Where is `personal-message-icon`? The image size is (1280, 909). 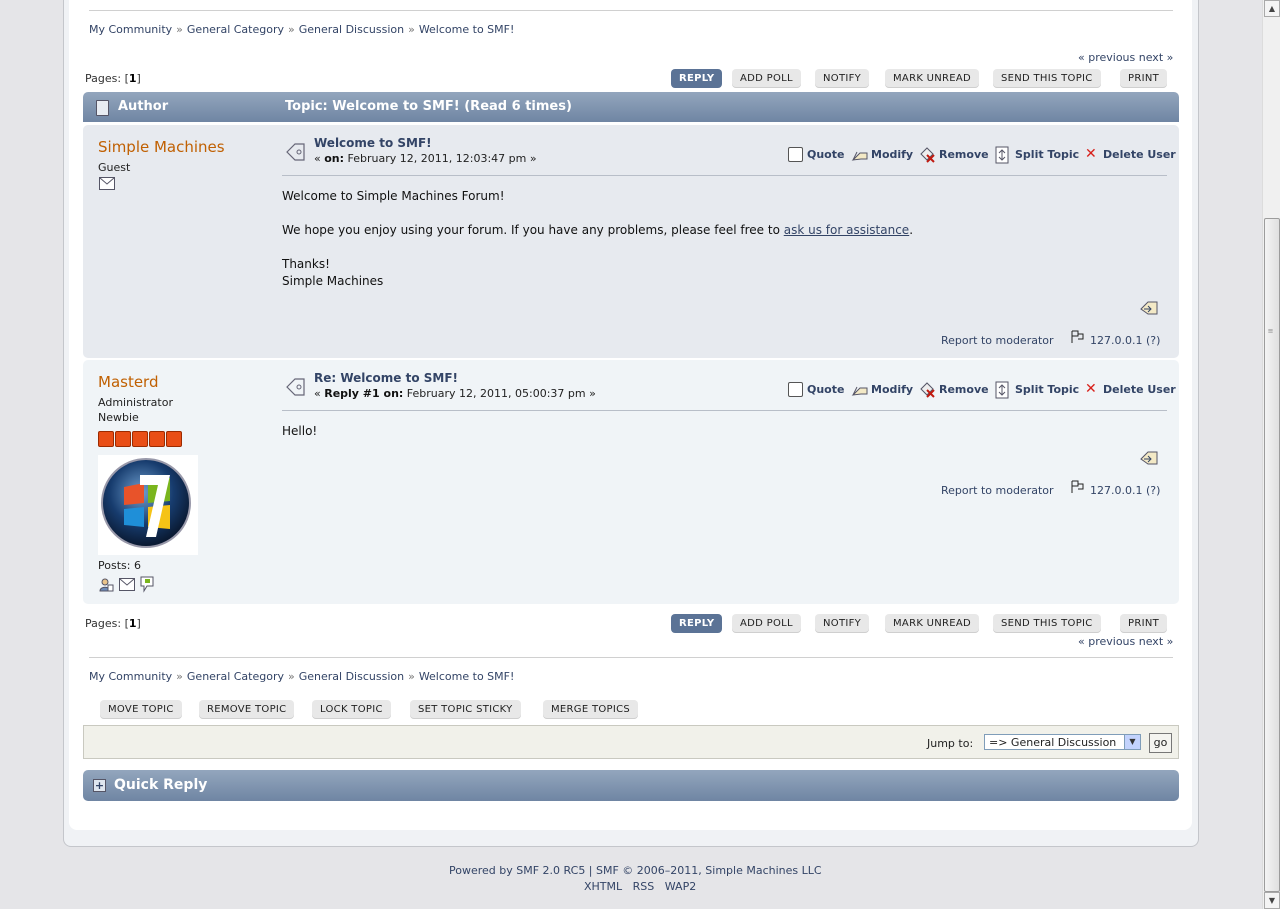 personal-message-icon is located at coordinates (147, 584).